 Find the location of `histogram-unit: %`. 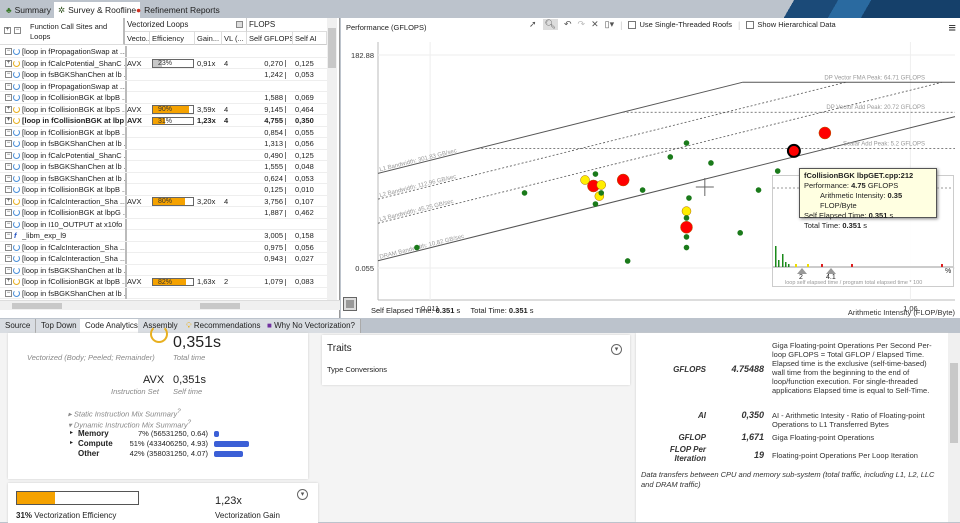

histogram-unit: % is located at coordinates (948, 271).